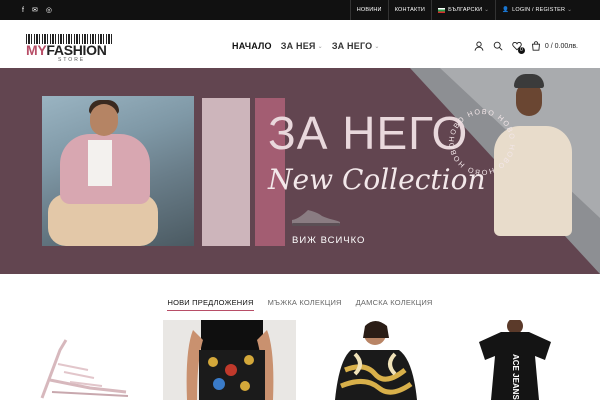 The width and height of the screenshot is (600, 400). Describe the element at coordinates (479, 46) in the screenshot. I see `account-icon` at that location.